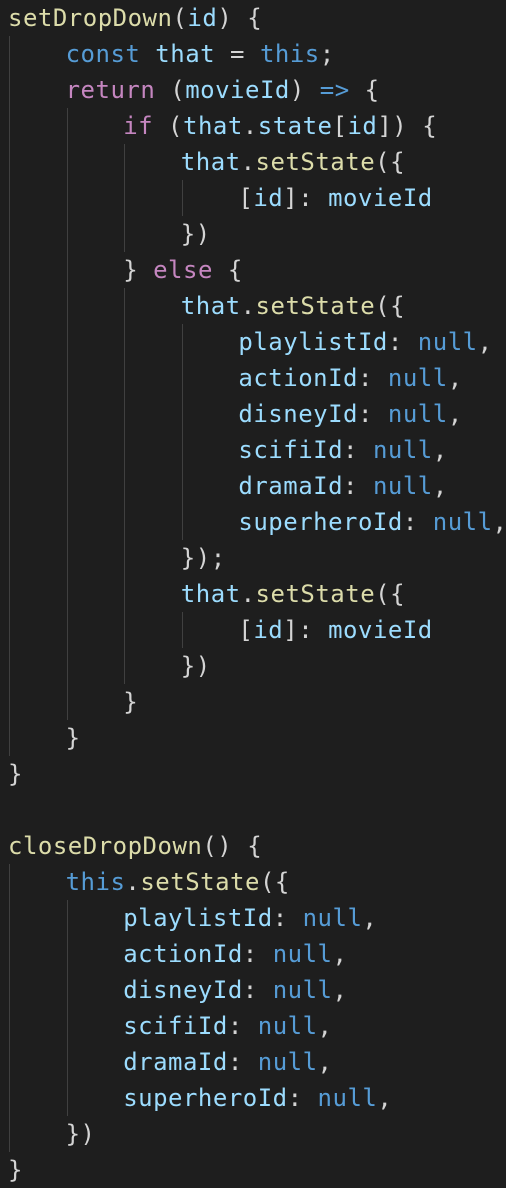 The width and height of the screenshot is (506, 1188). Describe the element at coordinates (183, 954) in the screenshot. I see `code-token: actionId` at that location.